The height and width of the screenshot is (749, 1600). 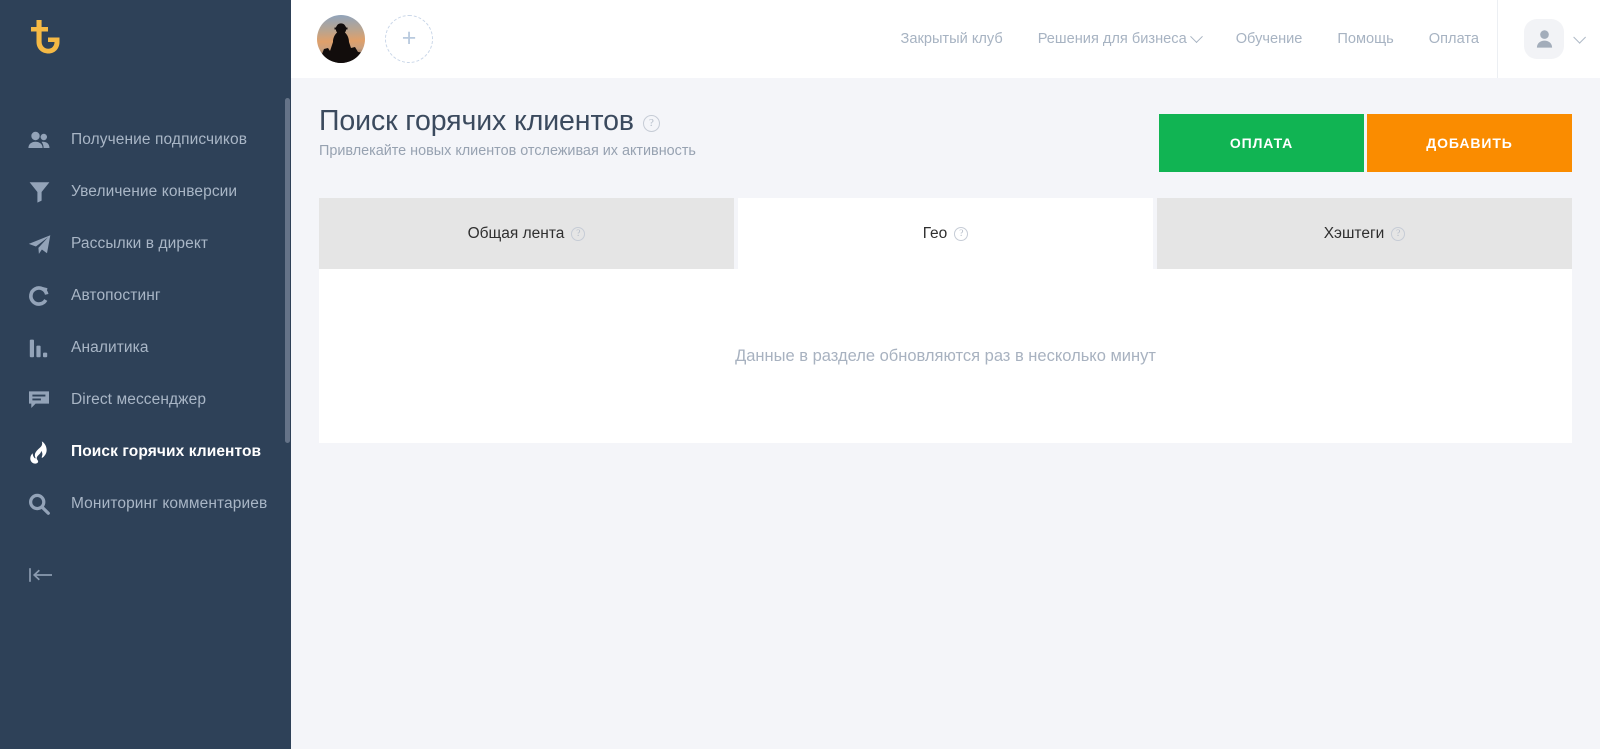 What do you see at coordinates (39, 400) in the screenshot?
I see `chat-bubble-icon` at bounding box center [39, 400].